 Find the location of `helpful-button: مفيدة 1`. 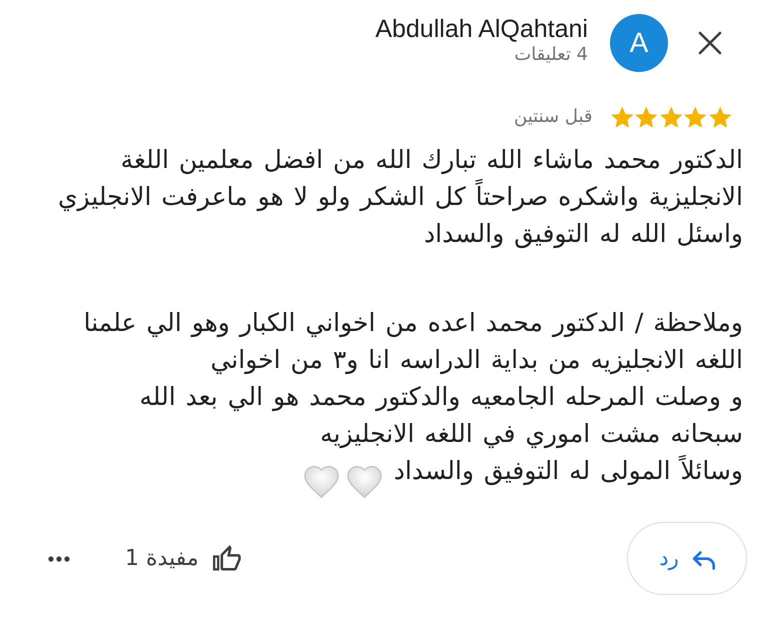

helpful-button: مفيدة 1 is located at coordinates (183, 558).